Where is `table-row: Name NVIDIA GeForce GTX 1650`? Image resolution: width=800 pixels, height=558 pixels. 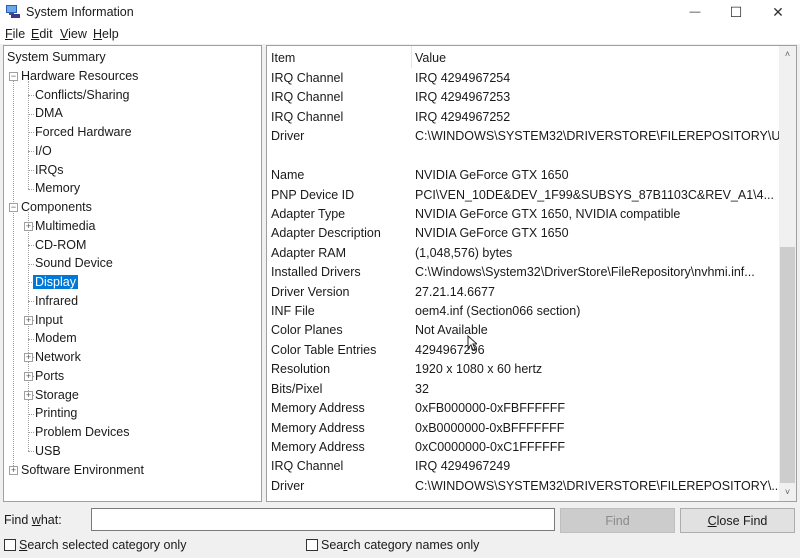 table-row: Name NVIDIA GeForce GTX 1650 is located at coordinates (523, 175).